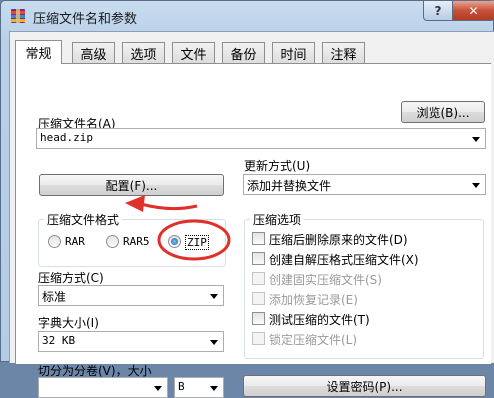  I want to click on option-label: 锁定压缩文件(L), so click(313, 340).